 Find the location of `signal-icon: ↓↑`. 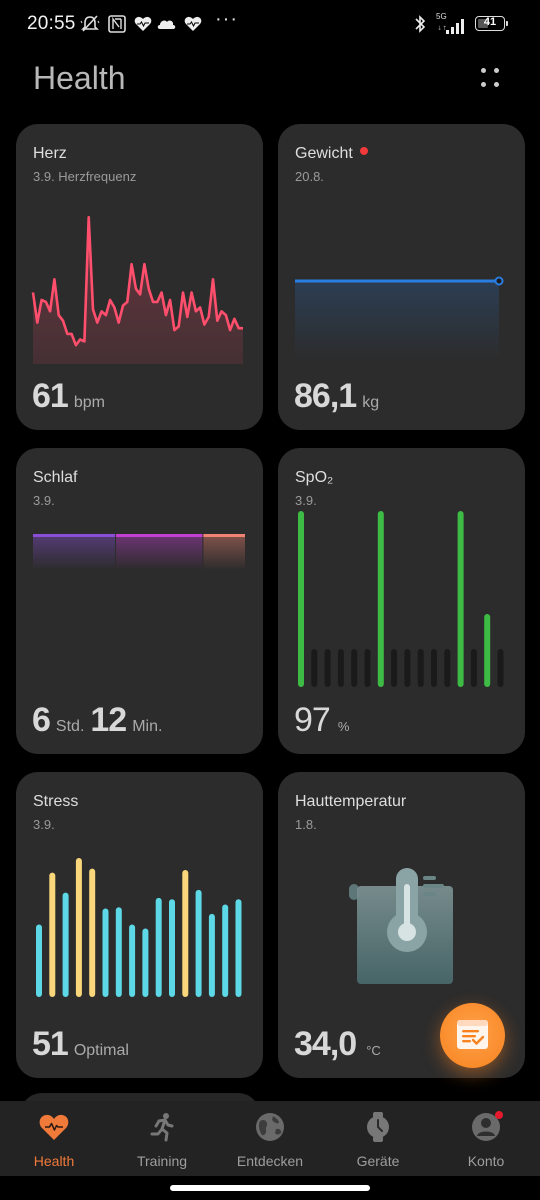

signal-icon: ↓↑ is located at coordinates (452, 26).